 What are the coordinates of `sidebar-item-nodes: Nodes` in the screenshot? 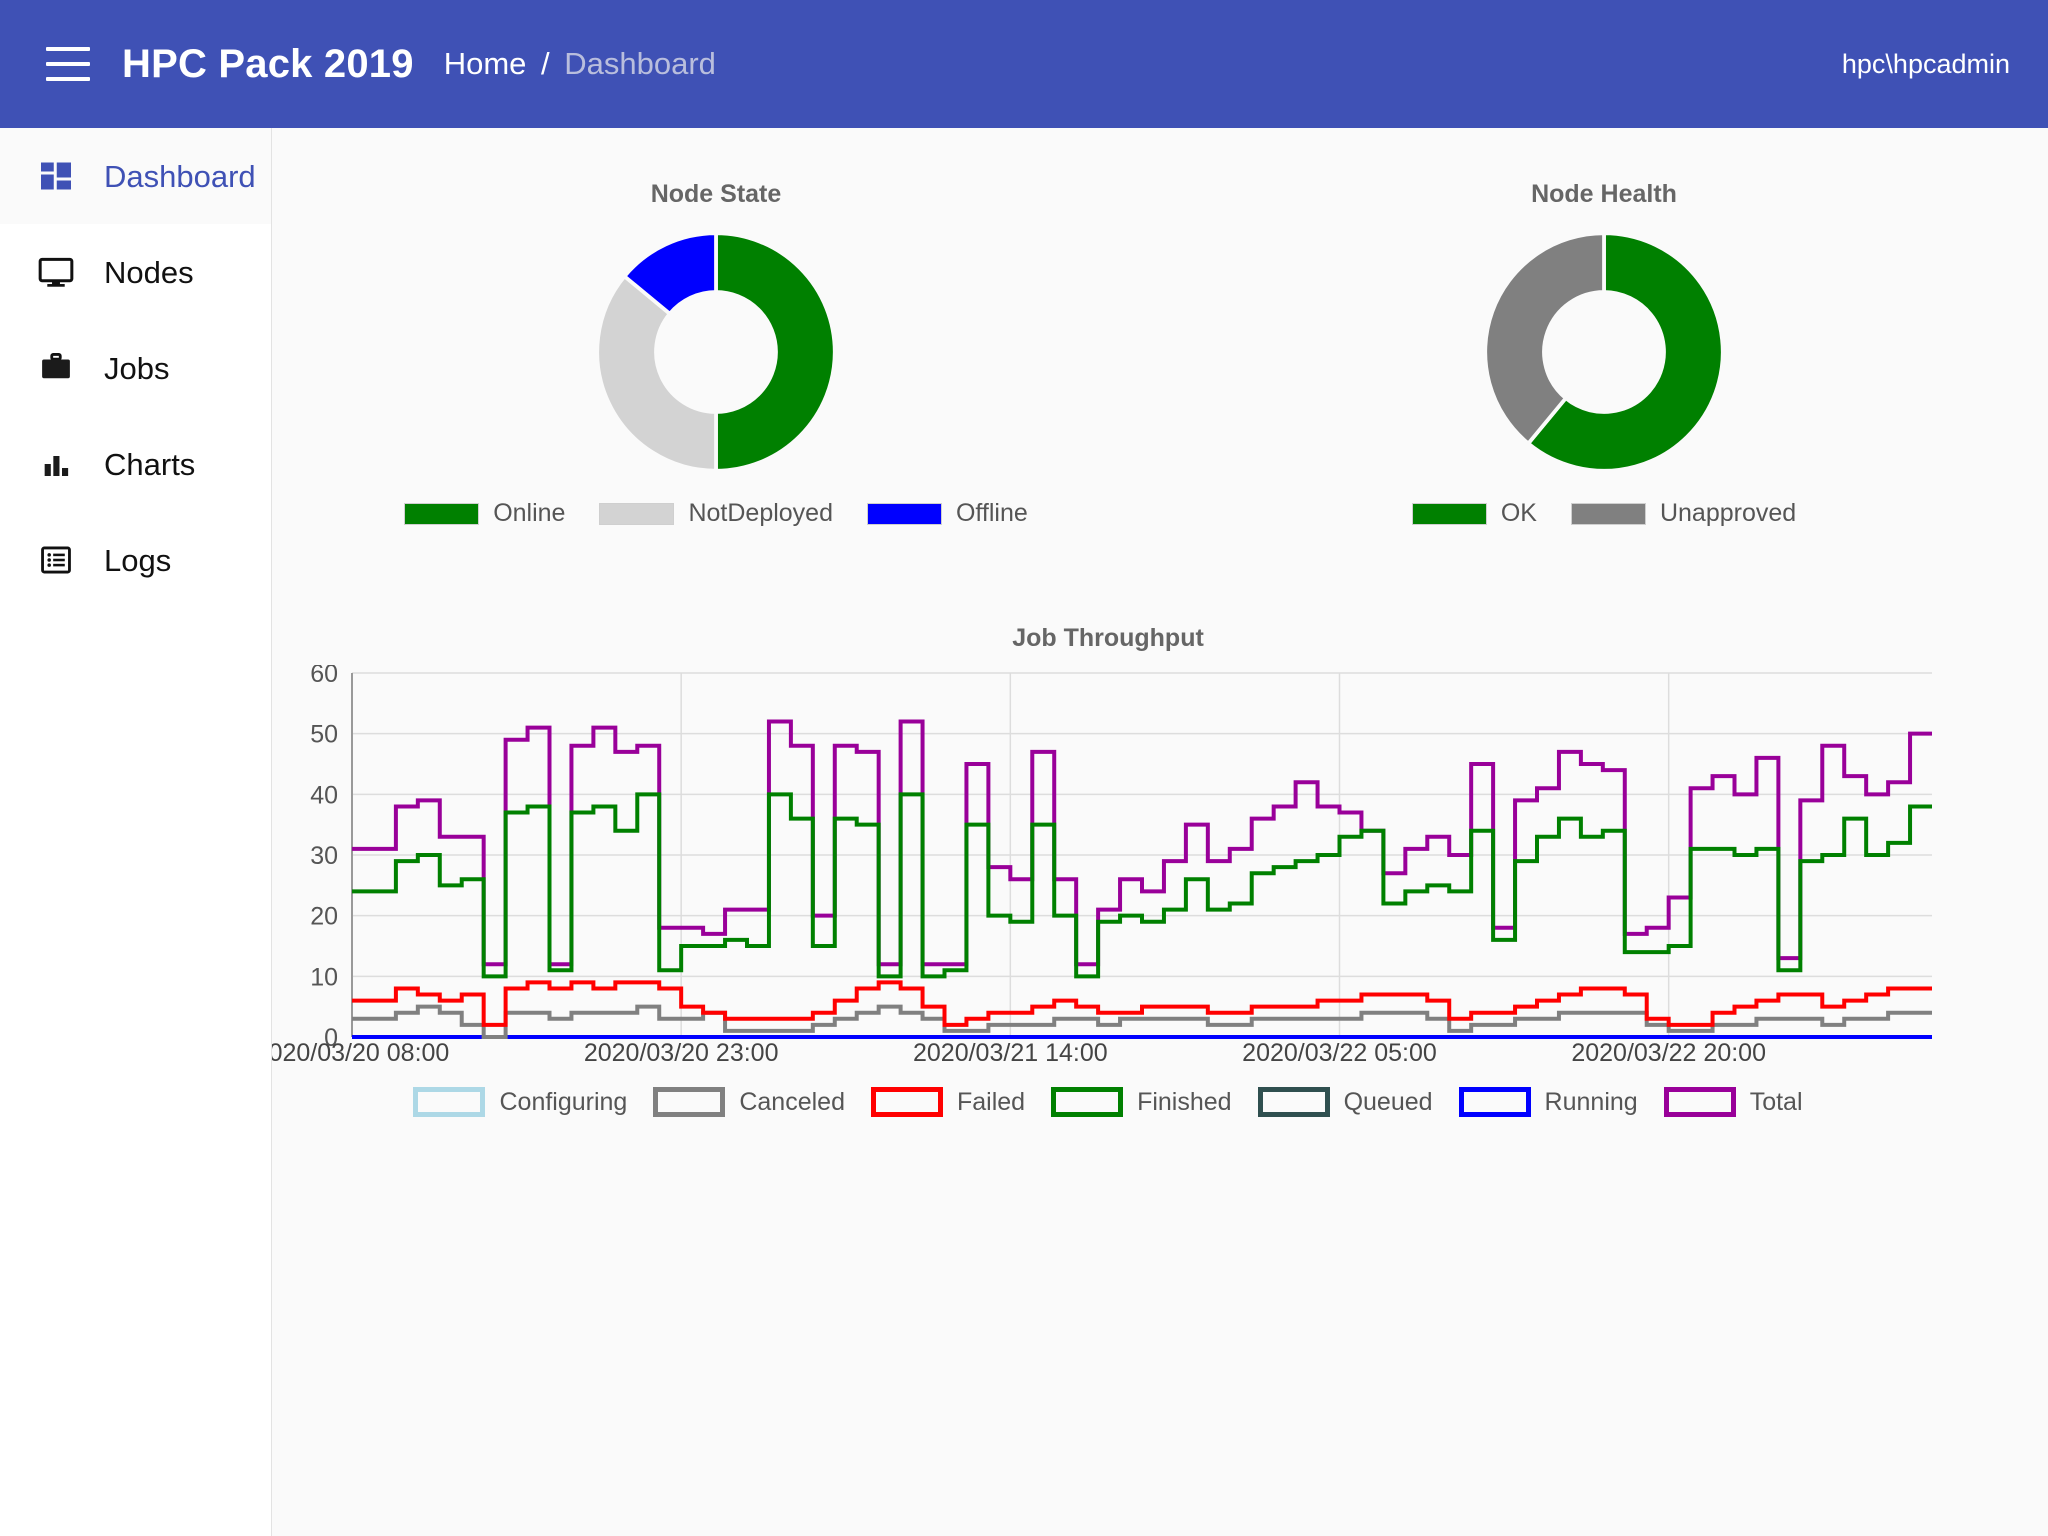 It's located at (135, 272).